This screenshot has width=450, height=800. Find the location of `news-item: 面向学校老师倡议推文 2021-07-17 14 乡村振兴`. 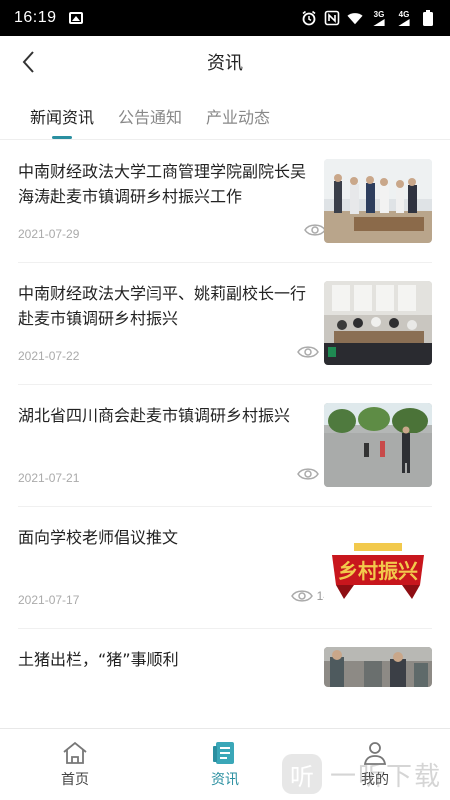

news-item: 面向学校老师倡议推文 2021-07-17 14 乡村振兴 is located at coordinates (225, 568).